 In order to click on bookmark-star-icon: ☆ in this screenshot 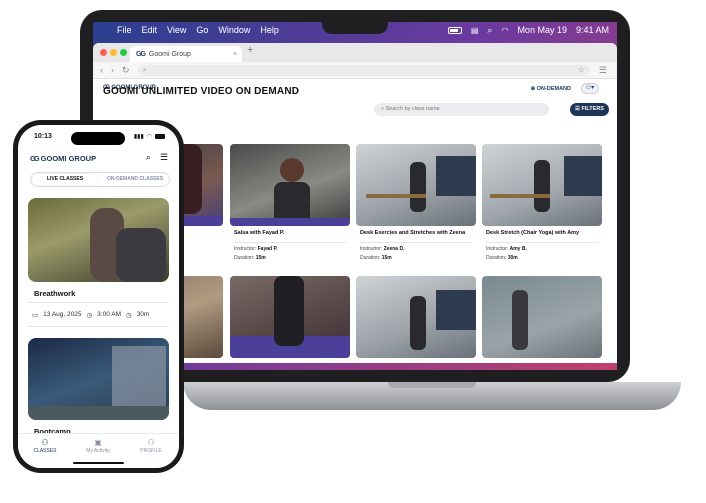, I will do `click(581, 69)`.